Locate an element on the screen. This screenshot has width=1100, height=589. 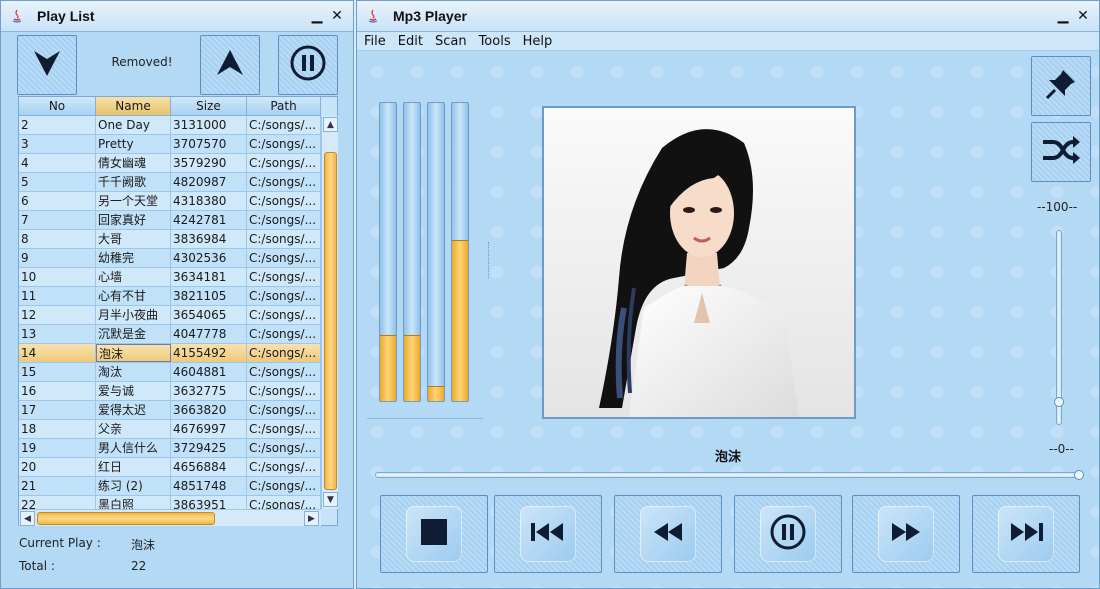
cell-size: 3654065 is located at coordinates (209, 315).